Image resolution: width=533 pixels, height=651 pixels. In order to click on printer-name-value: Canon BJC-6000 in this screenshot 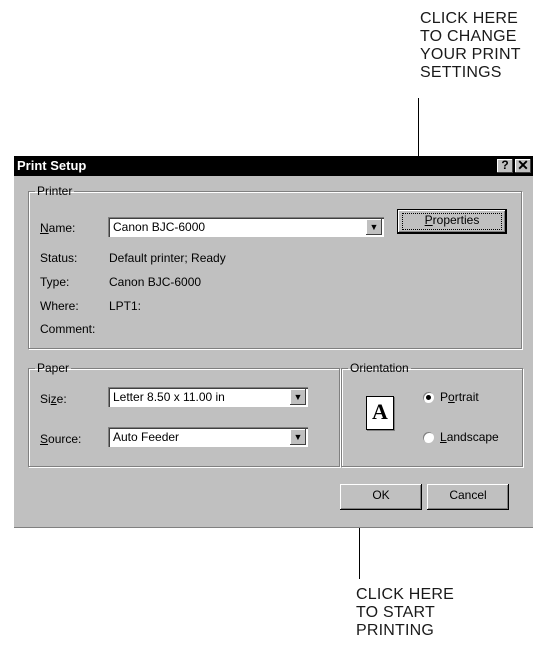, I will do `click(159, 227)`.